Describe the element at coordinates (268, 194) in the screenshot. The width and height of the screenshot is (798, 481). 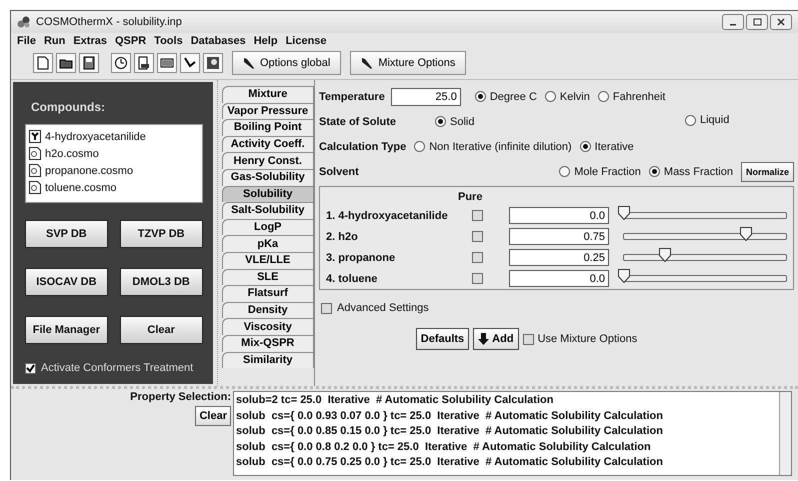
I see `tab: Solubility` at that location.